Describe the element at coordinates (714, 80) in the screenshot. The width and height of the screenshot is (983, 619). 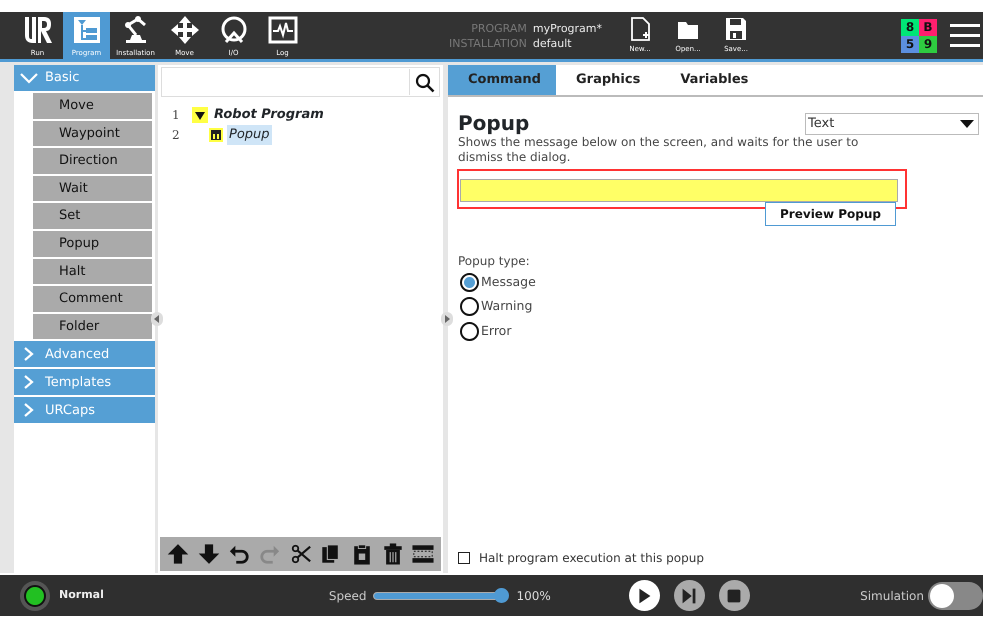
I see `tab: Variables` at that location.